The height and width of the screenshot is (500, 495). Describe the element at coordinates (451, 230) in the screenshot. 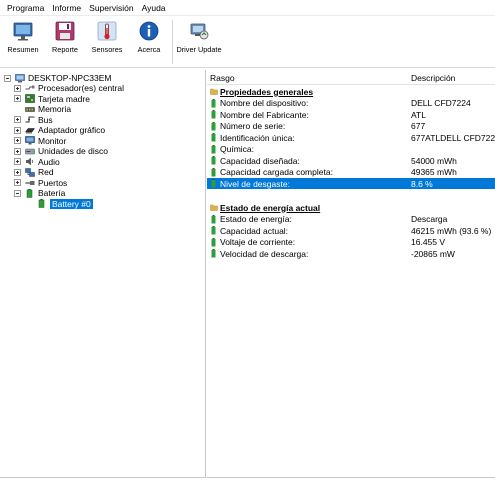

I see `property-value: 46215 mWh (93.6 %)` at that location.